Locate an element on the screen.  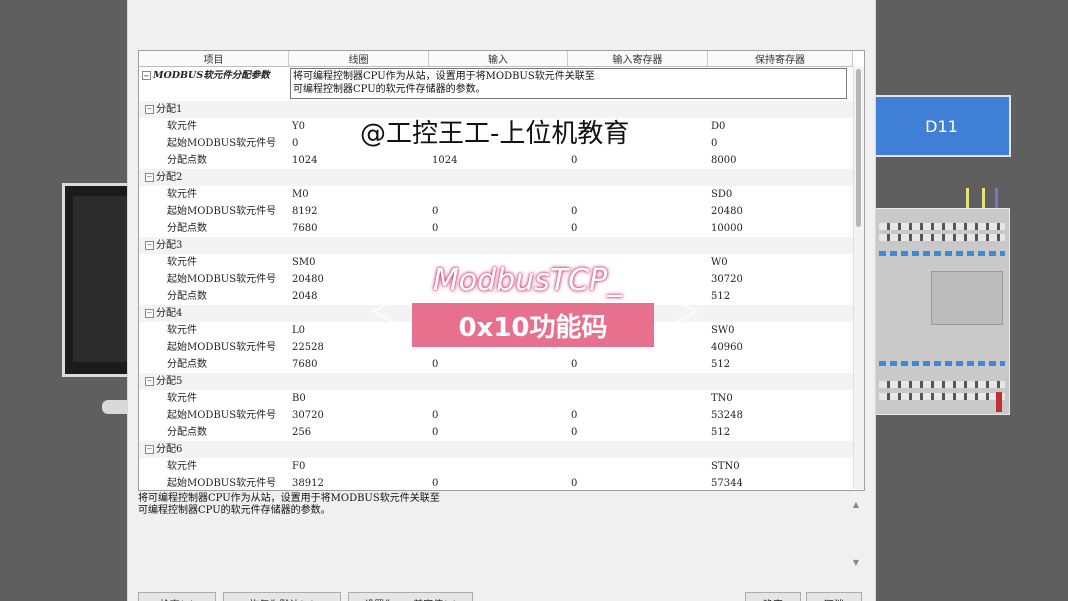
cell-value: STN0 is located at coordinates (780, 466).